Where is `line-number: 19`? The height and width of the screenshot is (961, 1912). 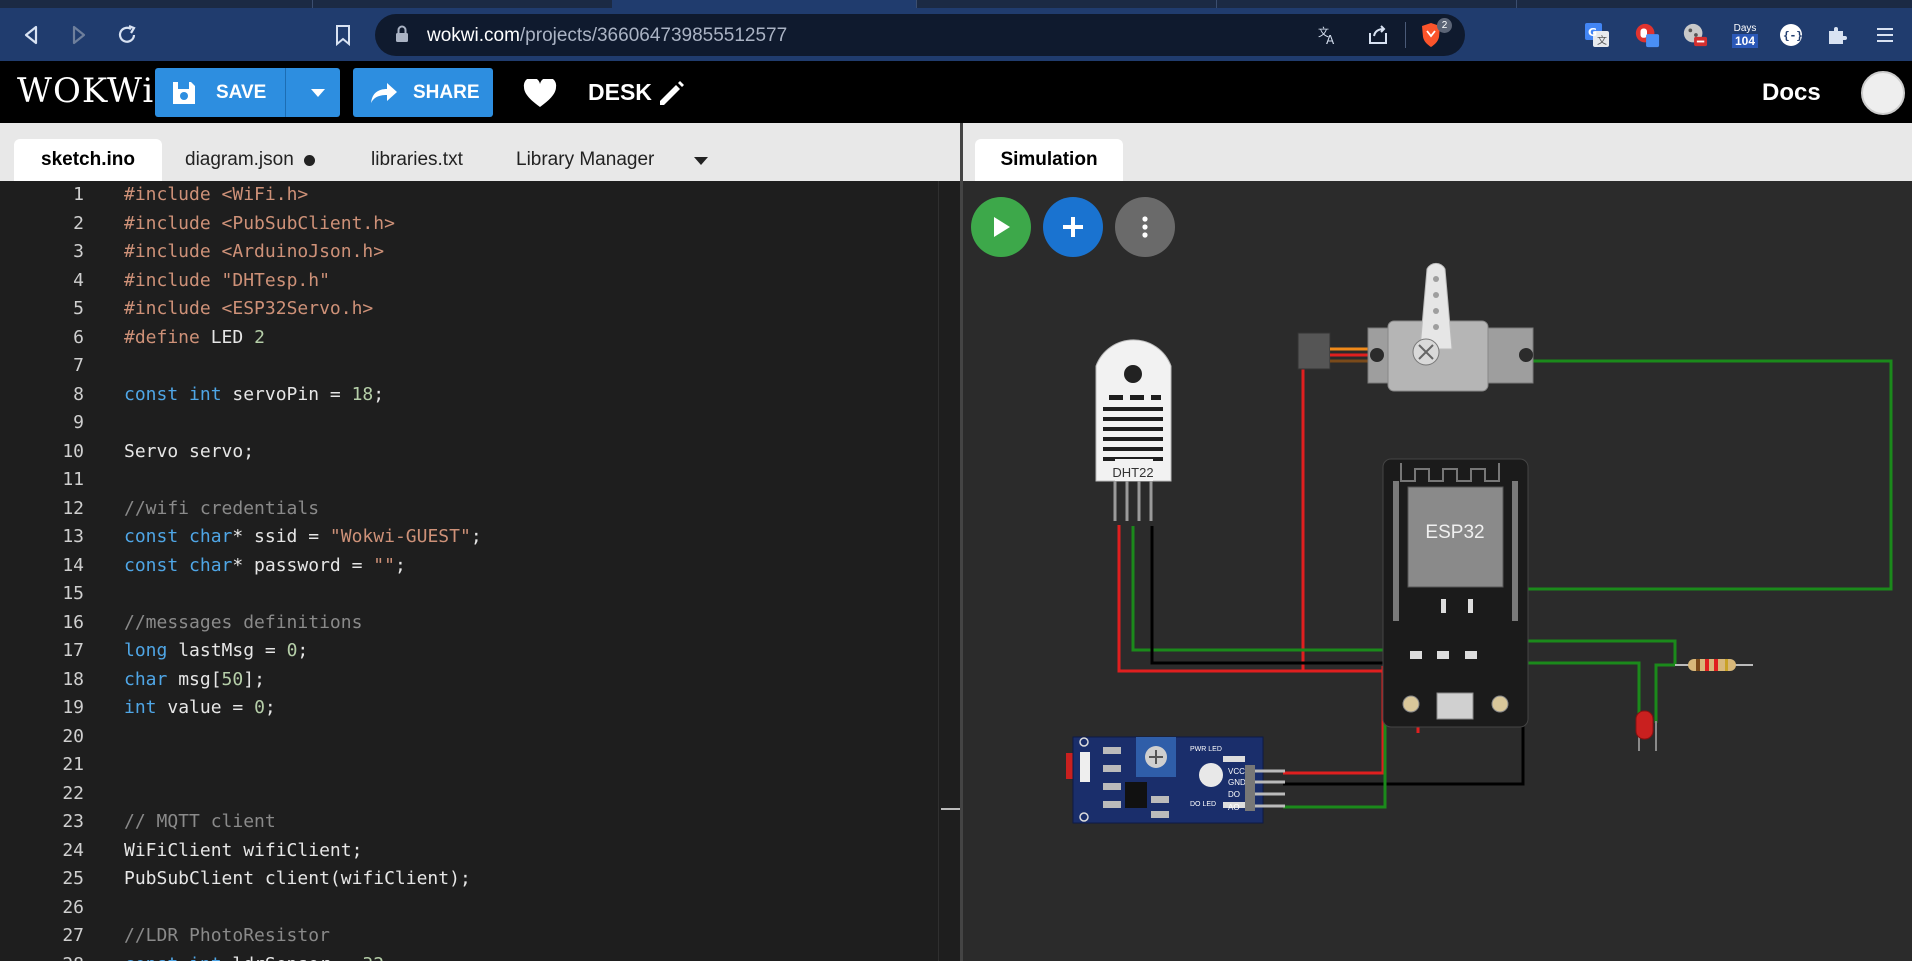
line-number: 19 is located at coordinates (73, 707).